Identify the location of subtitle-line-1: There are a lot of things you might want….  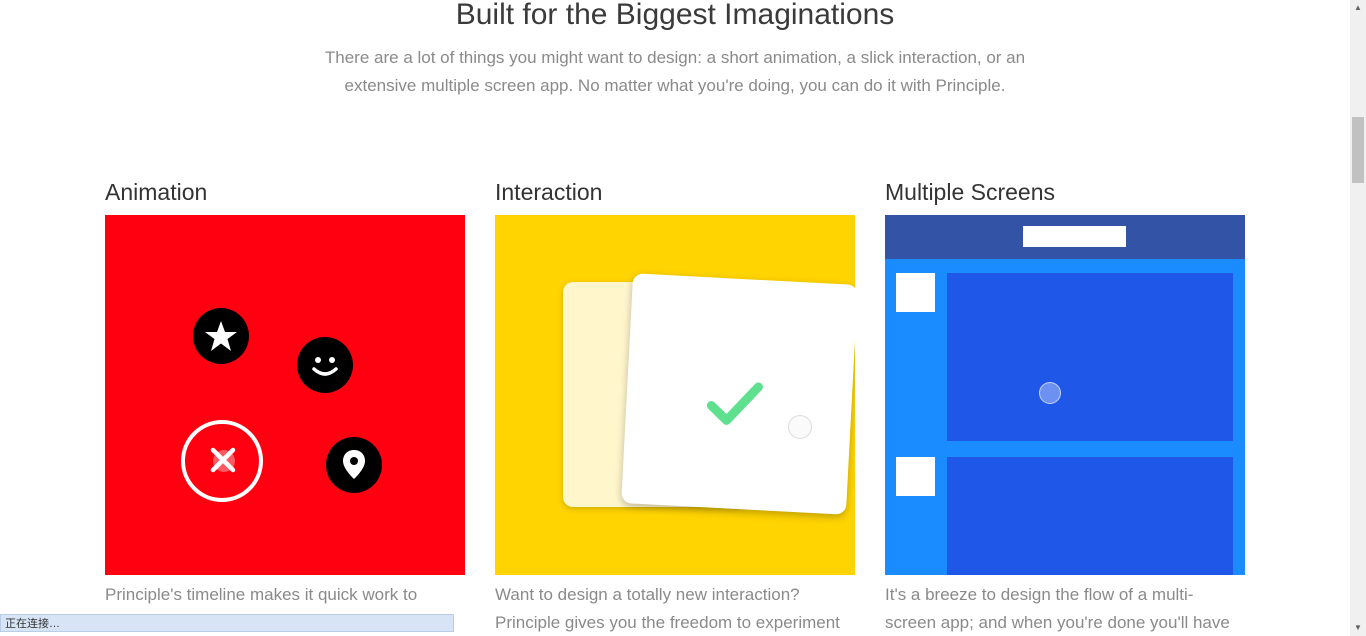
(675, 57).